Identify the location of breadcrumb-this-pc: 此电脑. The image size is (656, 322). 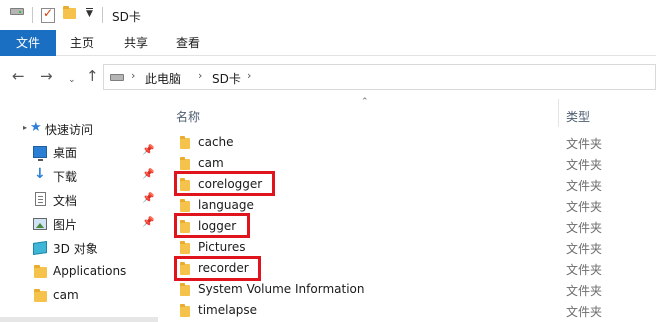
(163, 78).